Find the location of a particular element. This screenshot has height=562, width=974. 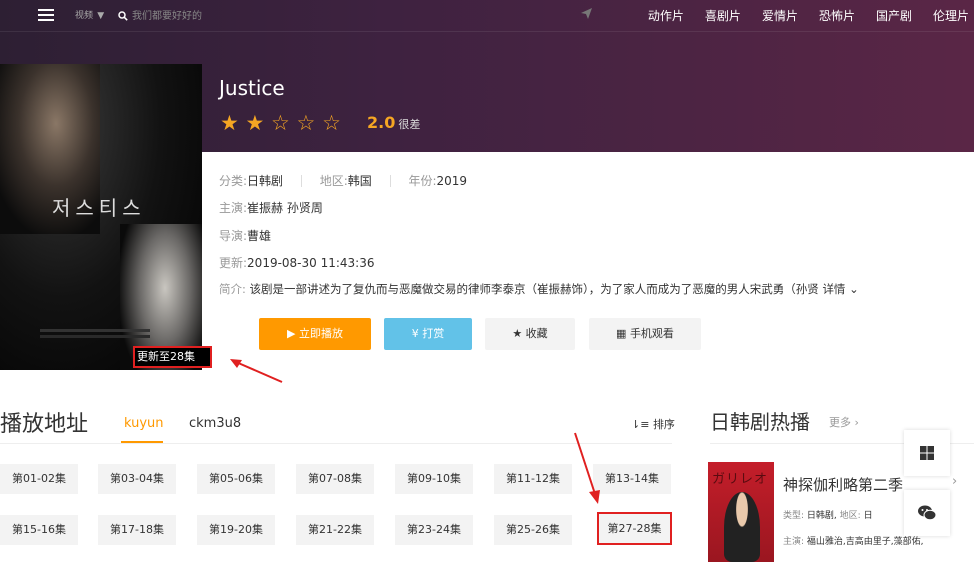

type-label: 类型: is located at coordinates (794, 516).